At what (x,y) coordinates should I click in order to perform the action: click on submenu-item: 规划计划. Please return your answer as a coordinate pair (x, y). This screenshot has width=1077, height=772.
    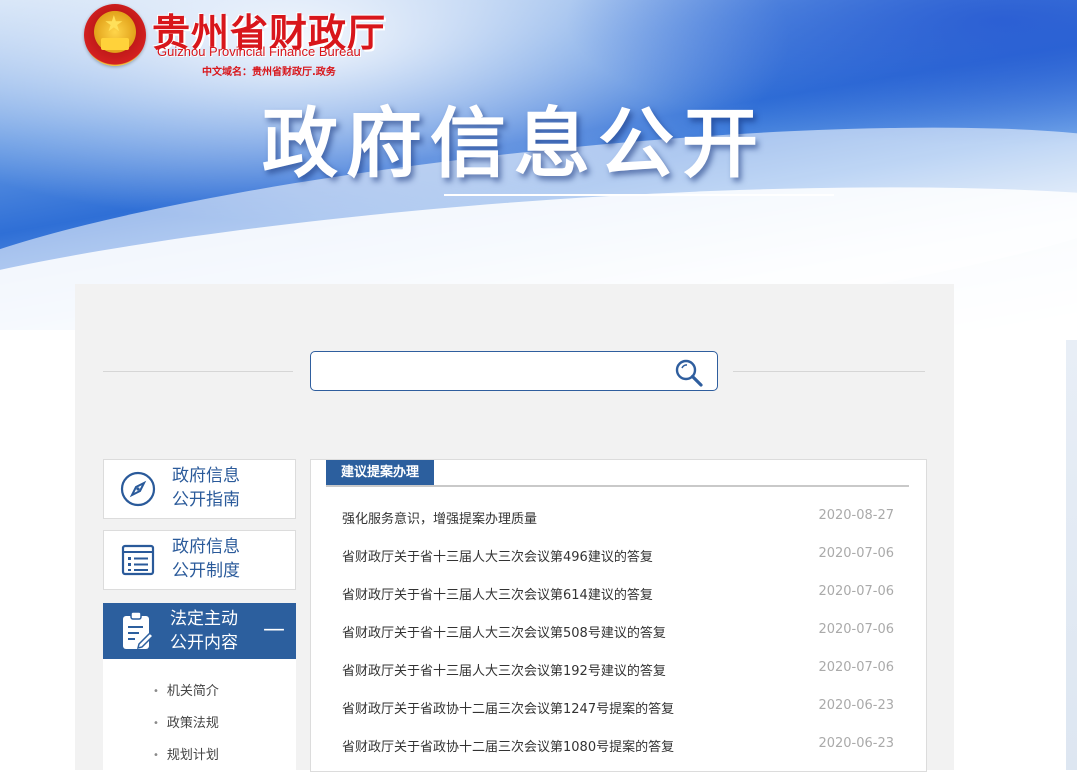
    Looking at the image, I should click on (186, 753).